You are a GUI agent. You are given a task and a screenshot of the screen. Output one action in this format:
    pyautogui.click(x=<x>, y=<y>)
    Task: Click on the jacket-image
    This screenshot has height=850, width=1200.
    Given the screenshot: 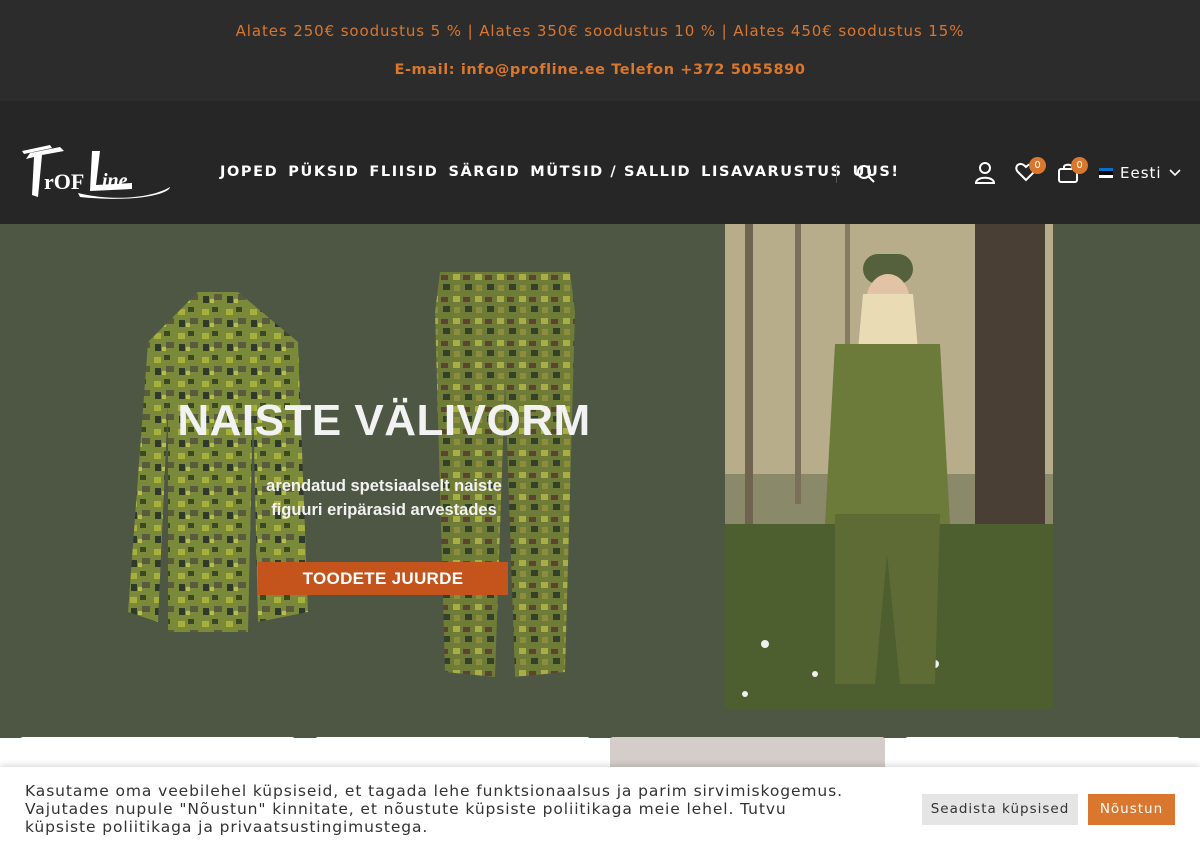 What is the action you would take?
    pyautogui.click(x=218, y=462)
    